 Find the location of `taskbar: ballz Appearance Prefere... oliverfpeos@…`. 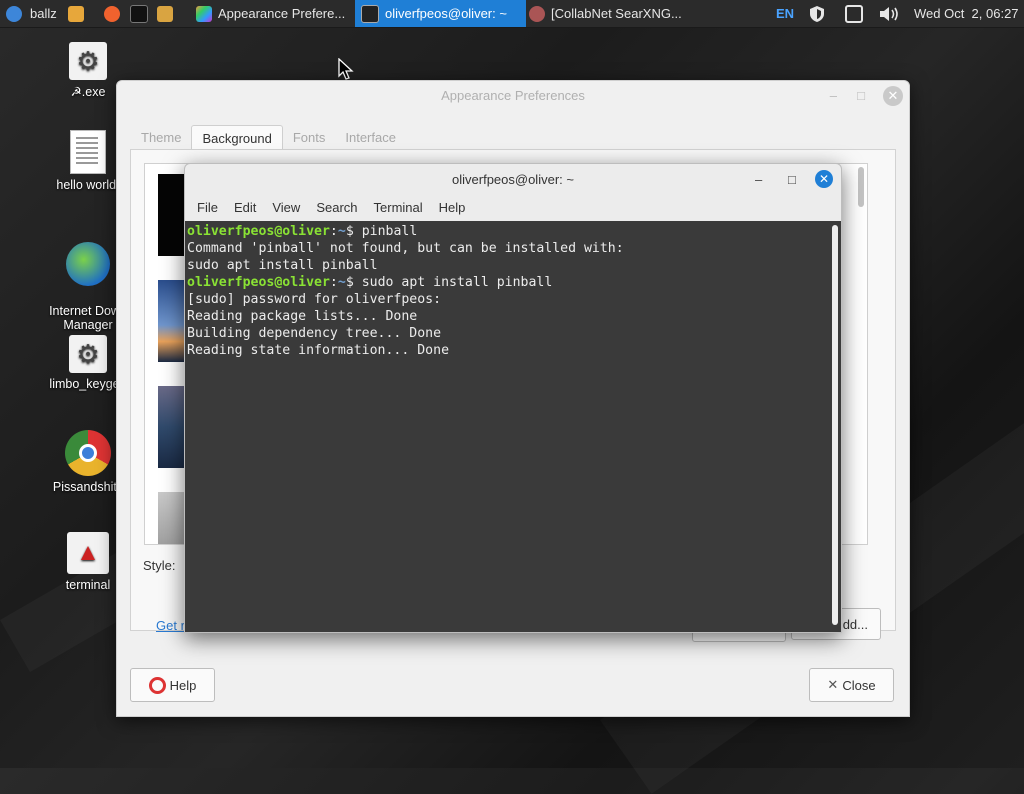

taskbar: ballz Appearance Prefere... oliverfpeos@… is located at coordinates (512, 14).